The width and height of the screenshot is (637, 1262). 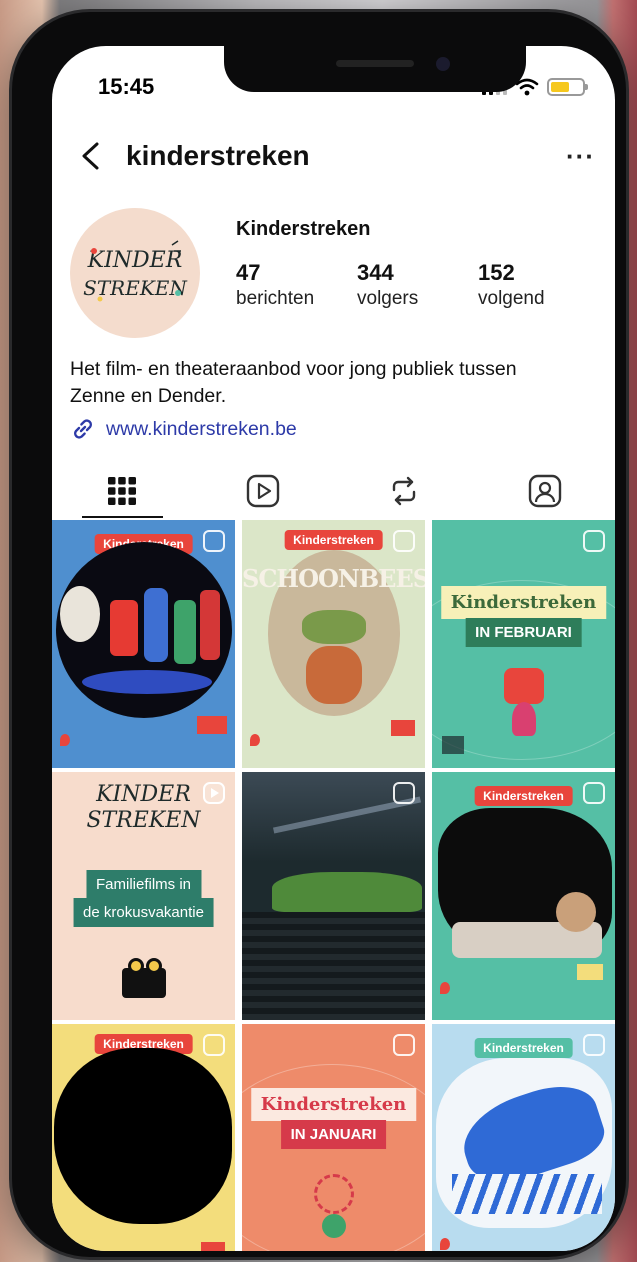 I want to click on post-tile, so click(x=333, y=896).